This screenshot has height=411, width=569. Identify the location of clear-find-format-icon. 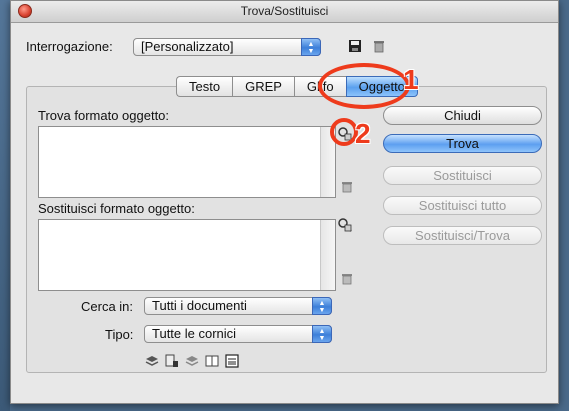
(347, 189).